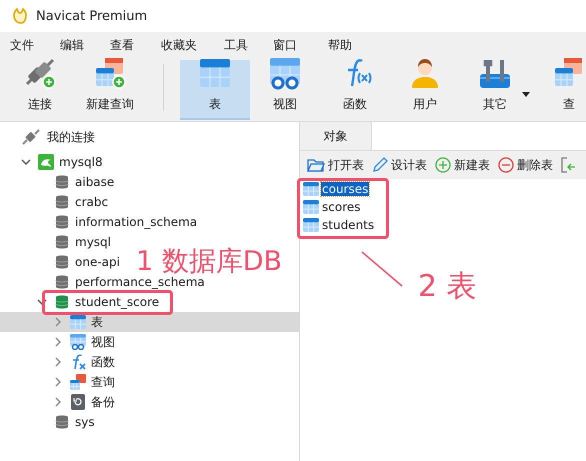 This screenshot has width=586, height=461. Describe the element at coordinates (335, 165) in the screenshot. I see `toolbar-button: 打开表` at that location.